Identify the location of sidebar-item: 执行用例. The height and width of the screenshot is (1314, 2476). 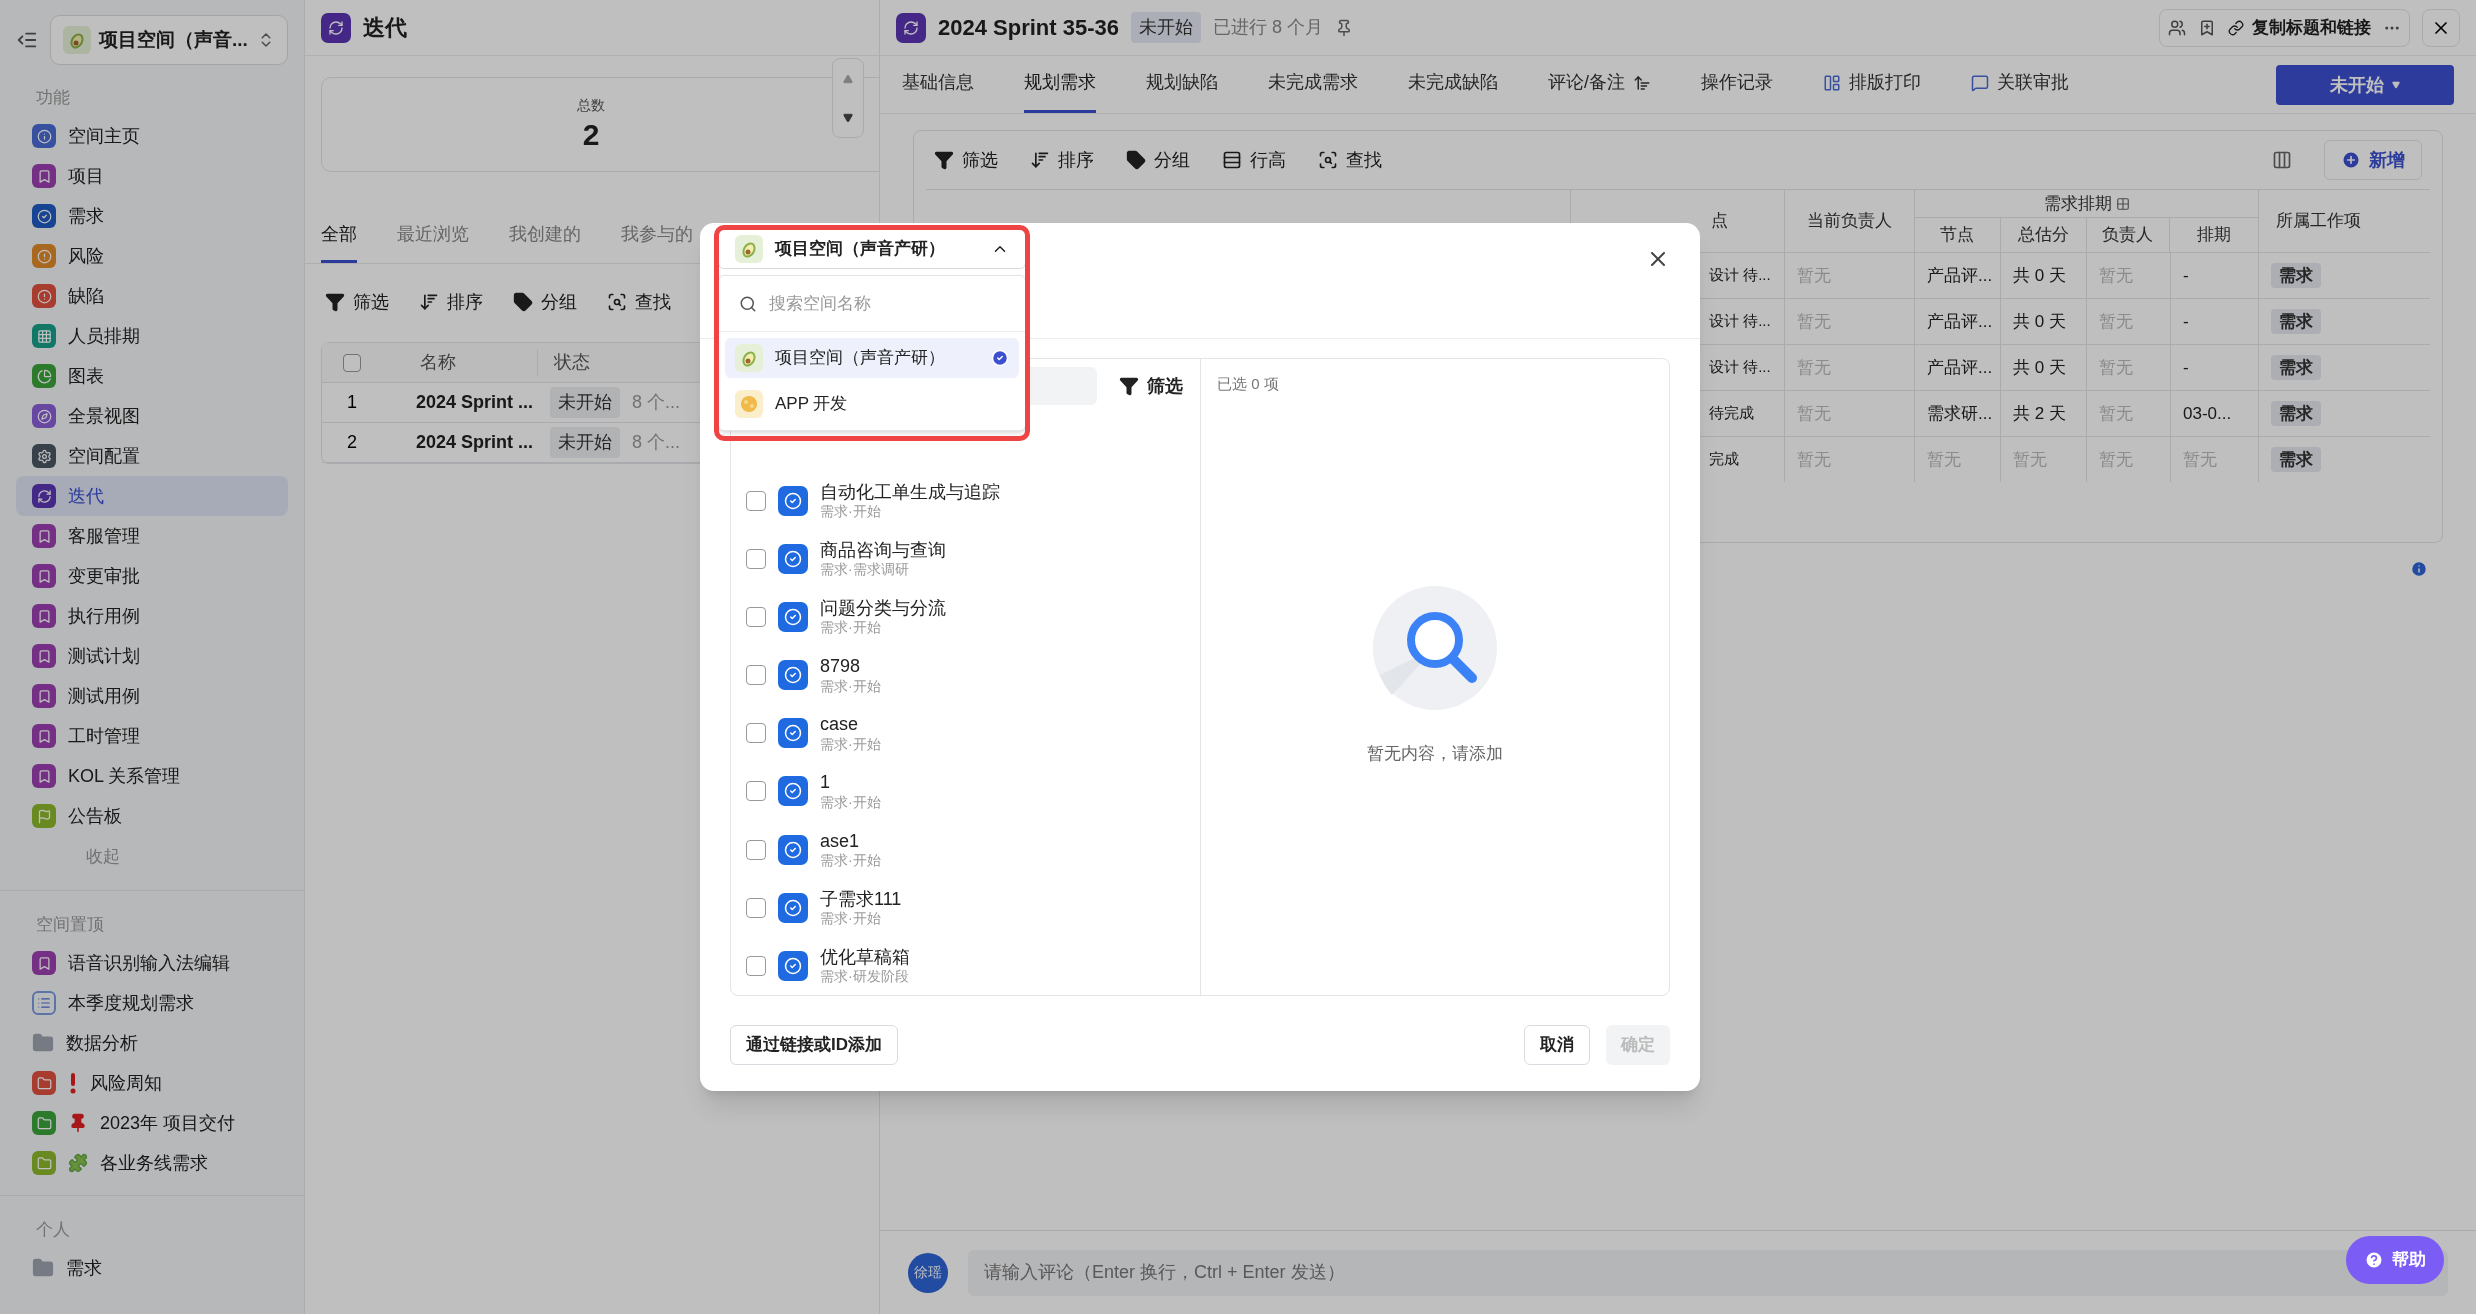
(152, 616).